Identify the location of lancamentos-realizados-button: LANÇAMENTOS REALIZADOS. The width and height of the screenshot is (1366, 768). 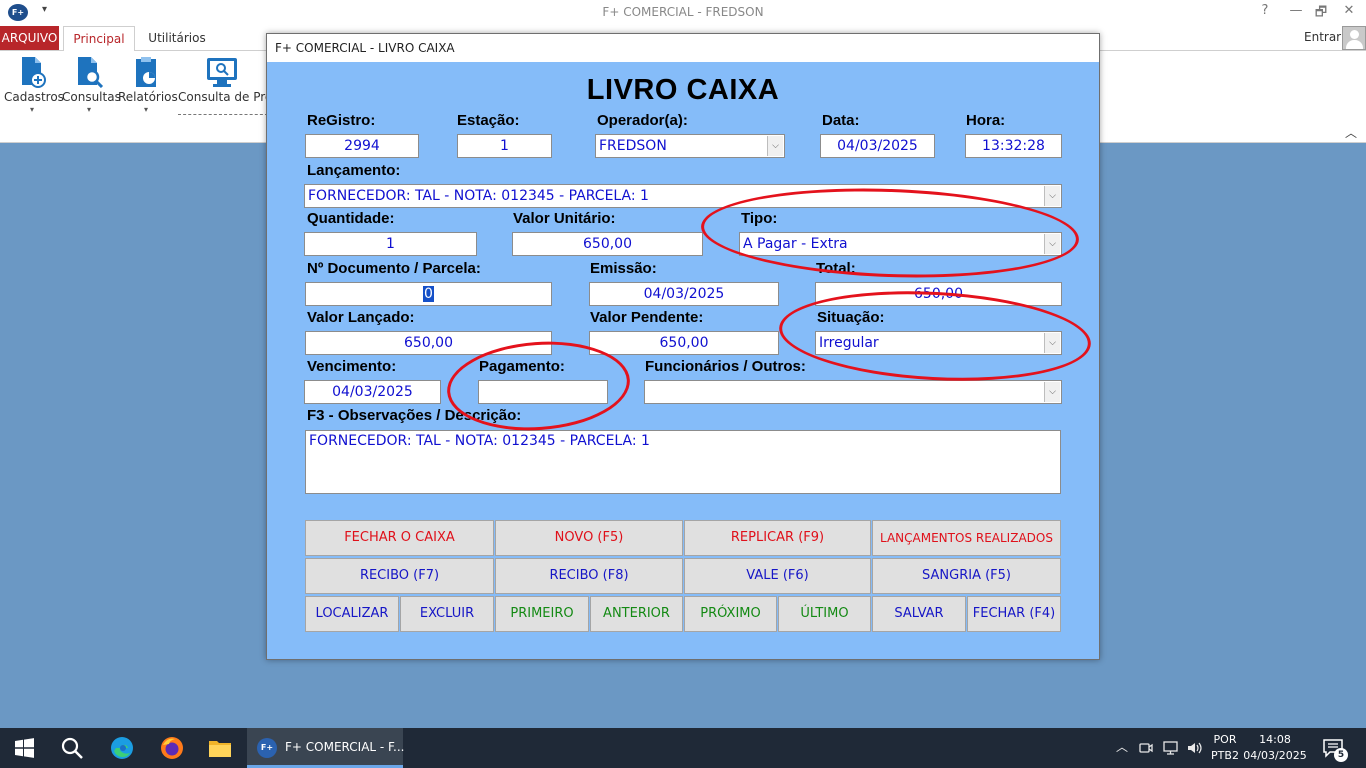
(966, 538).